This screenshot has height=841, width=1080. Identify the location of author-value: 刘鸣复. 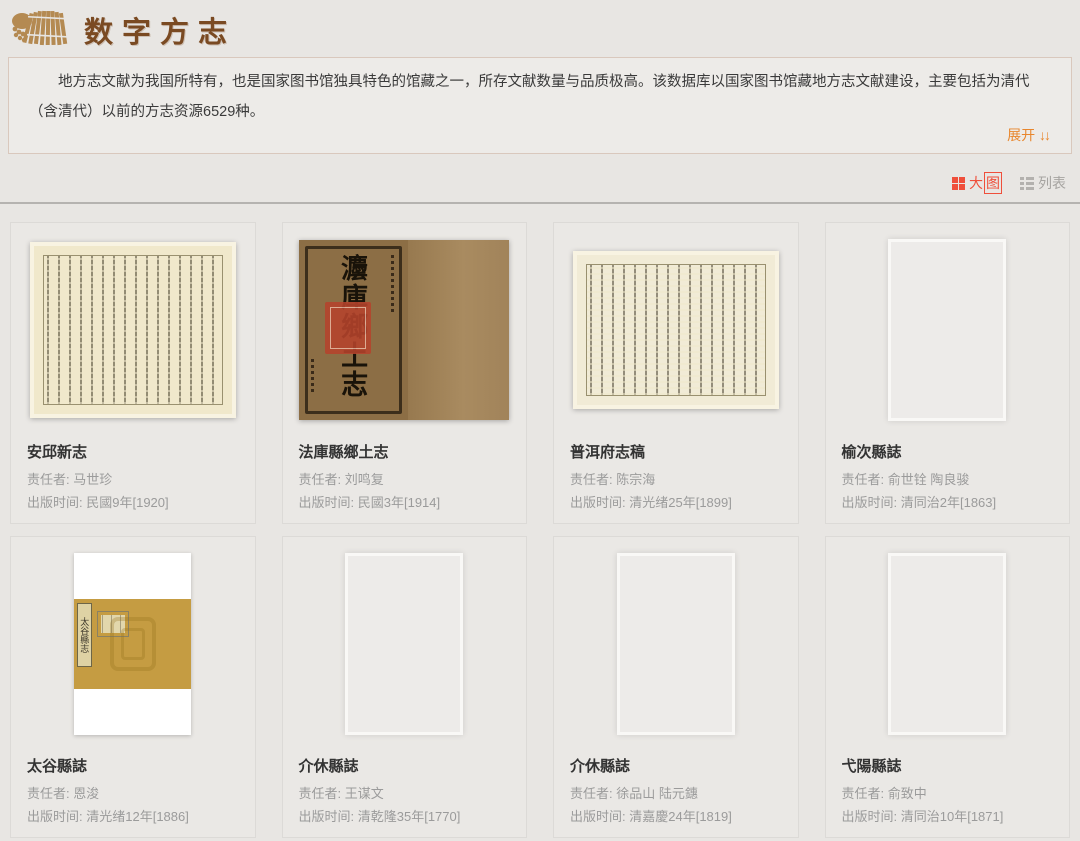
(364, 479).